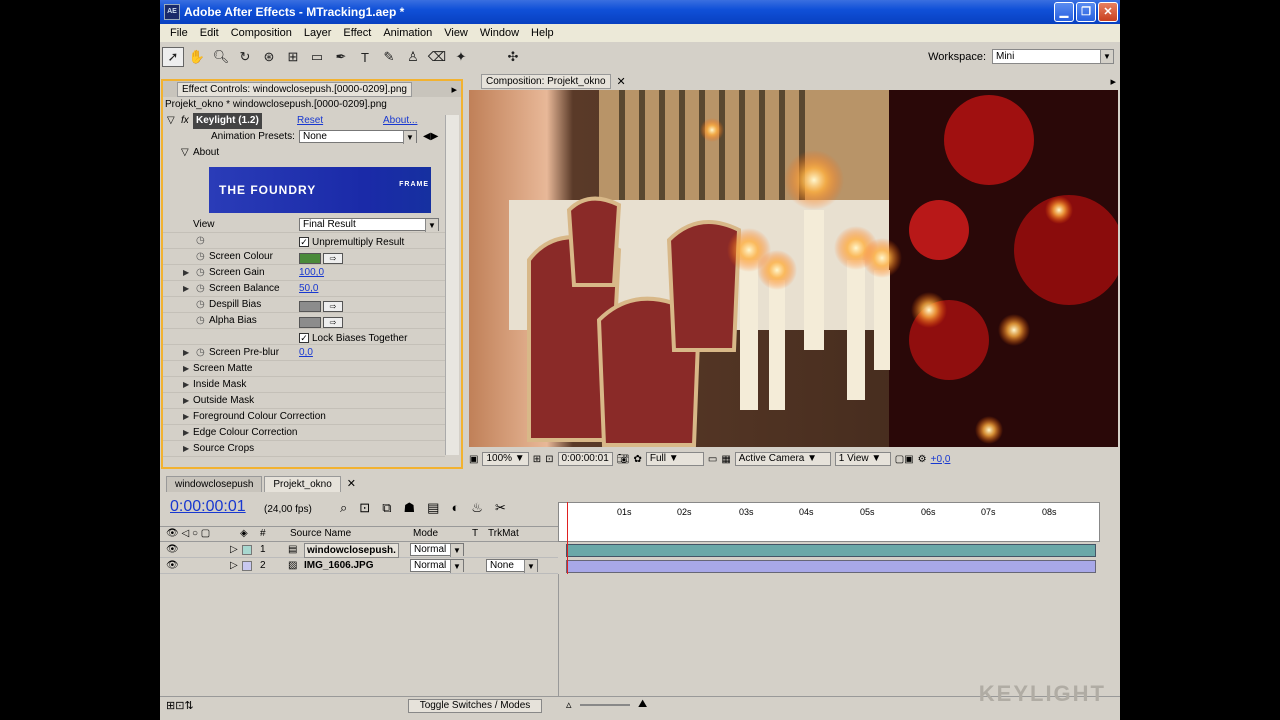  What do you see at coordinates (605, 705) in the screenshot?
I see `zoom-slider` at bounding box center [605, 705].